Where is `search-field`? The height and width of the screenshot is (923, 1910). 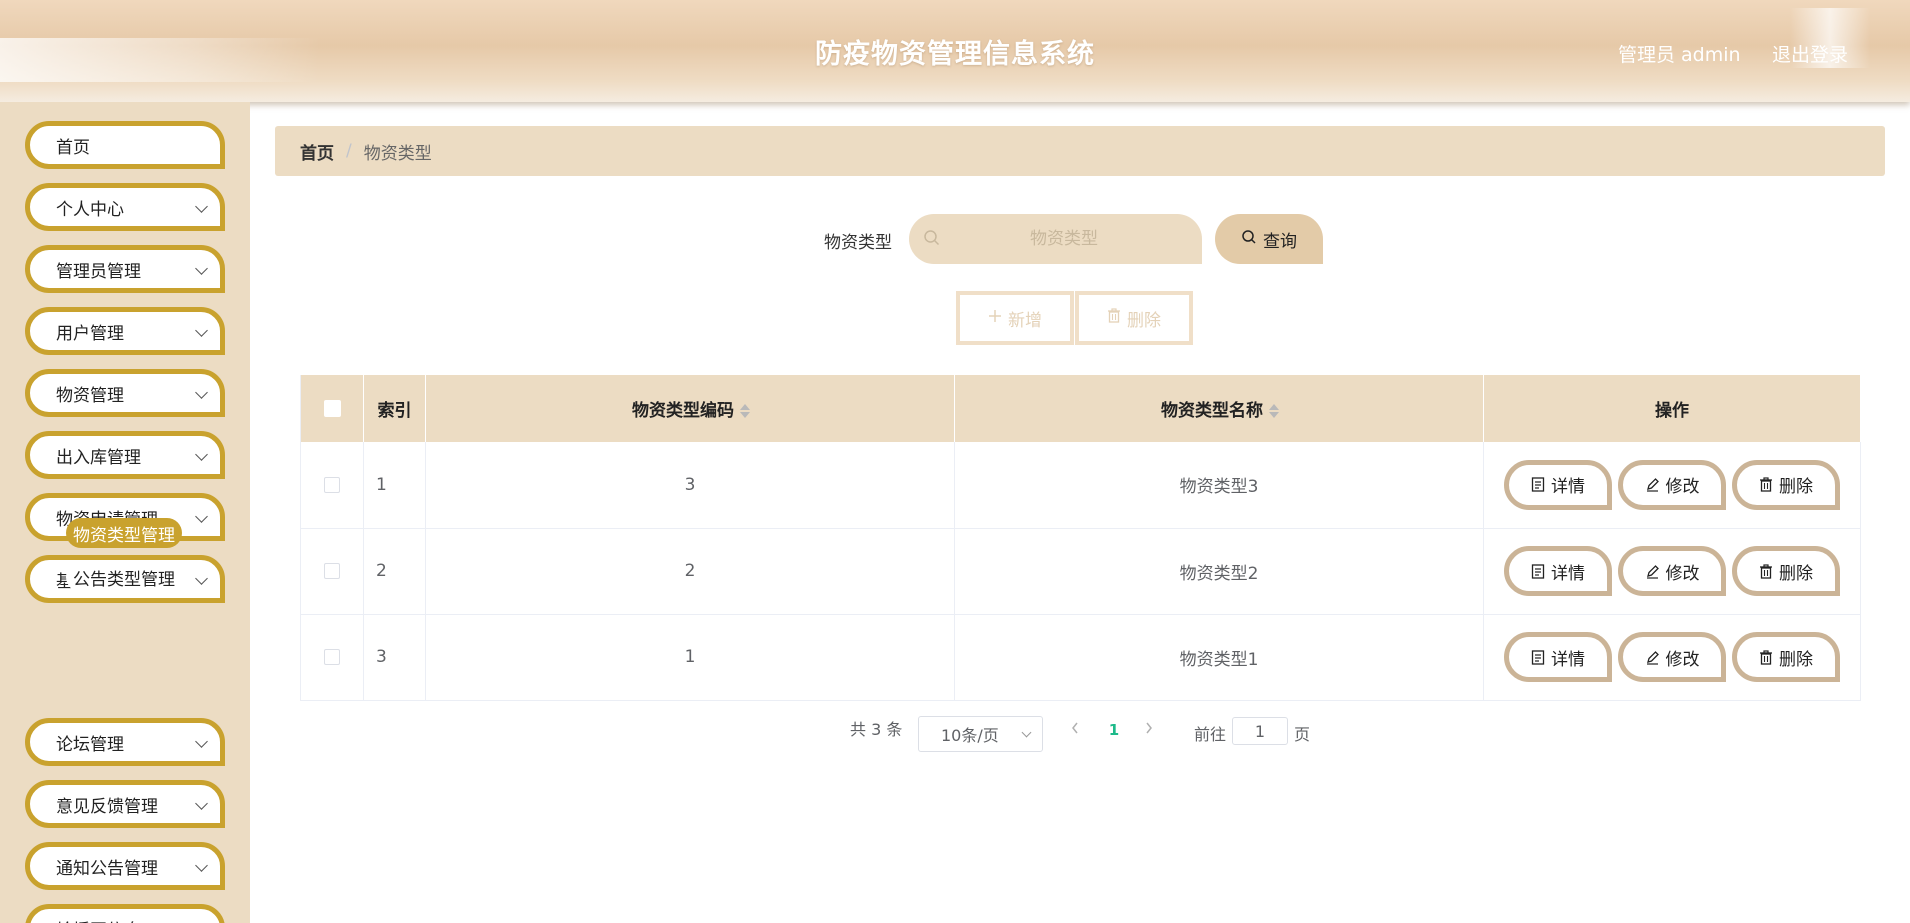
search-field is located at coordinates (1055, 239).